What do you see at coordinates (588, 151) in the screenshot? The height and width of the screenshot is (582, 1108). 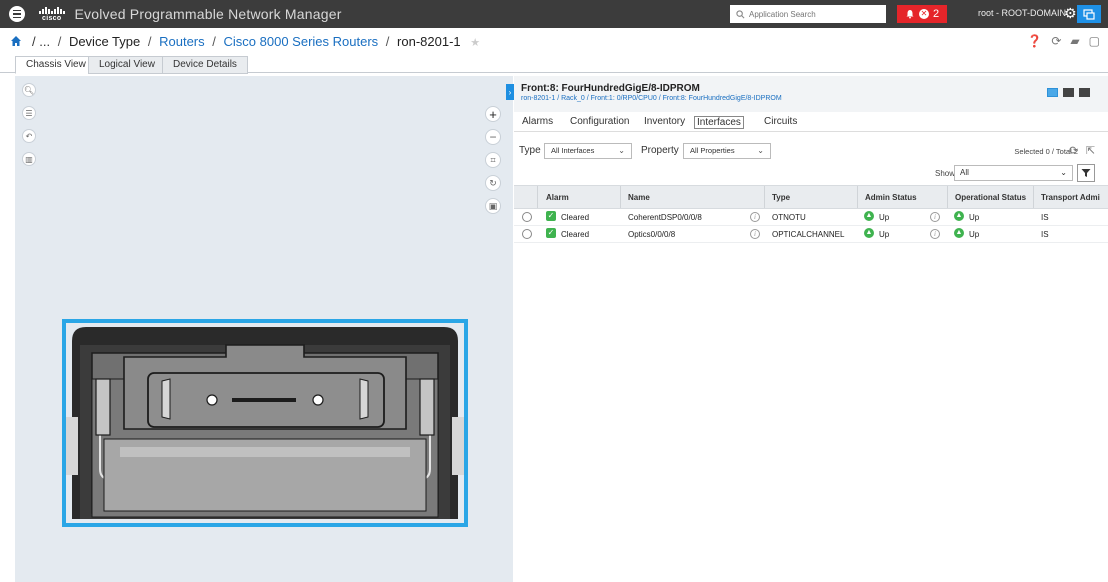 I see `type-filter-select: All Interfaces ⌄` at bounding box center [588, 151].